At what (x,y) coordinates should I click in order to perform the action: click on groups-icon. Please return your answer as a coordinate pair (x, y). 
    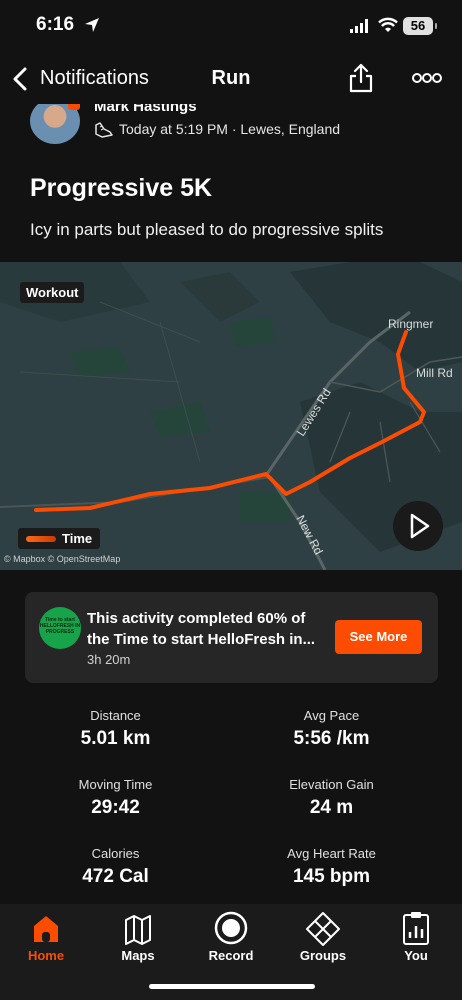
    Looking at the image, I should click on (323, 929).